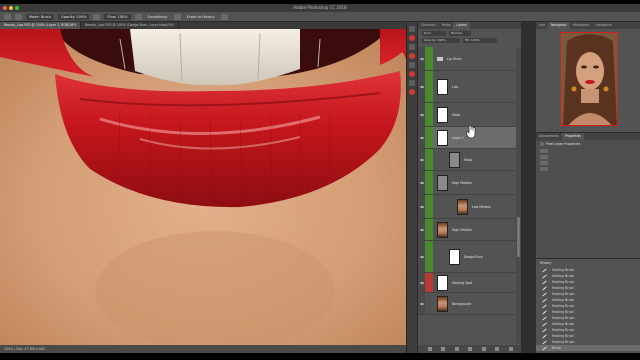  I want to click on blend-mode-select: Normal, so click(460, 33).